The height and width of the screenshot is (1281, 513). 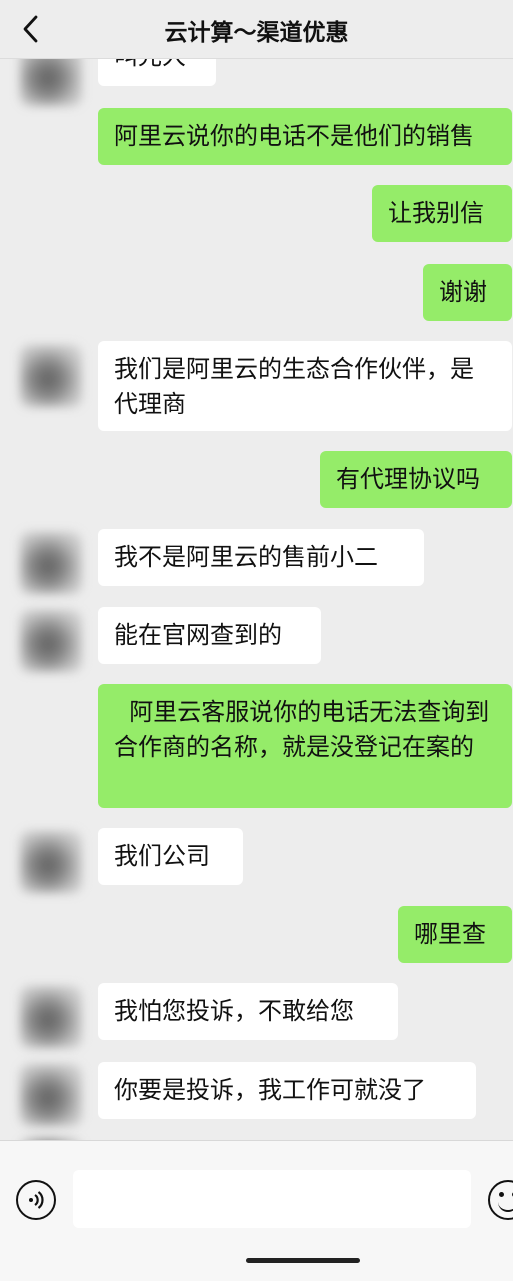 I want to click on received-message: 我们公司, so click(x=170, y=856).